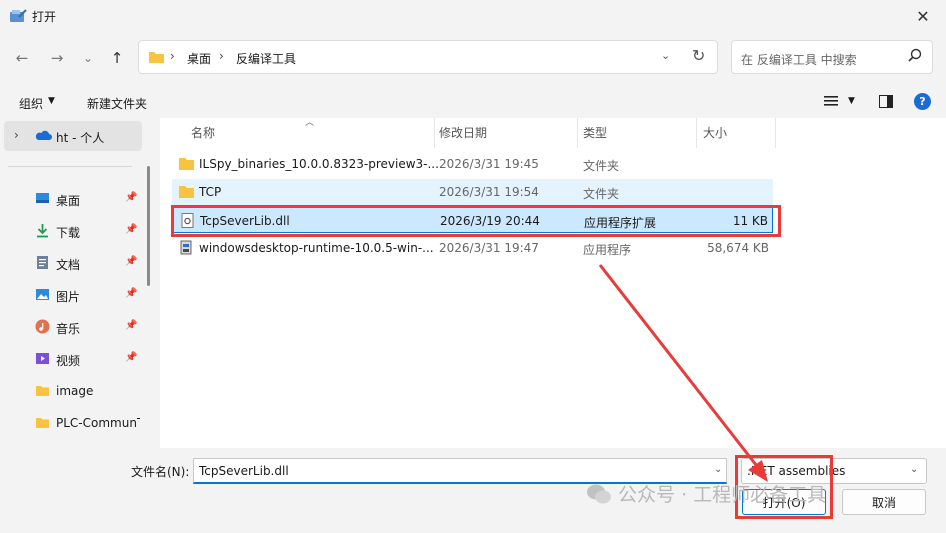 The height and width of the screenshot is (533, 946). What do you see at coordinates (186, 247) in the screenshot?
I see `installer-icon` at bounding box center [186, 247].